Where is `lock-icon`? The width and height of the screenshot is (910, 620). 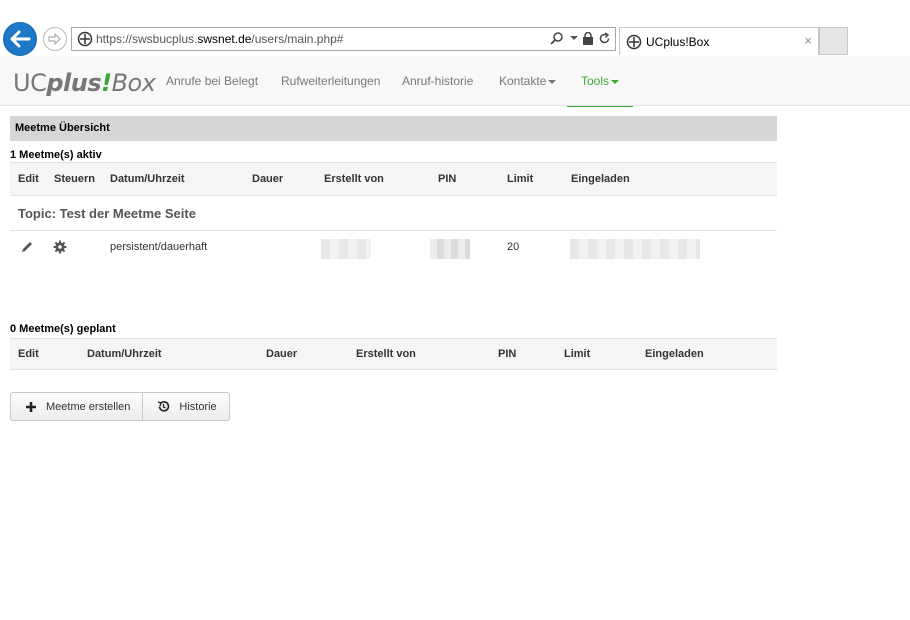
lock-icon is located at coordinates (588, 38).